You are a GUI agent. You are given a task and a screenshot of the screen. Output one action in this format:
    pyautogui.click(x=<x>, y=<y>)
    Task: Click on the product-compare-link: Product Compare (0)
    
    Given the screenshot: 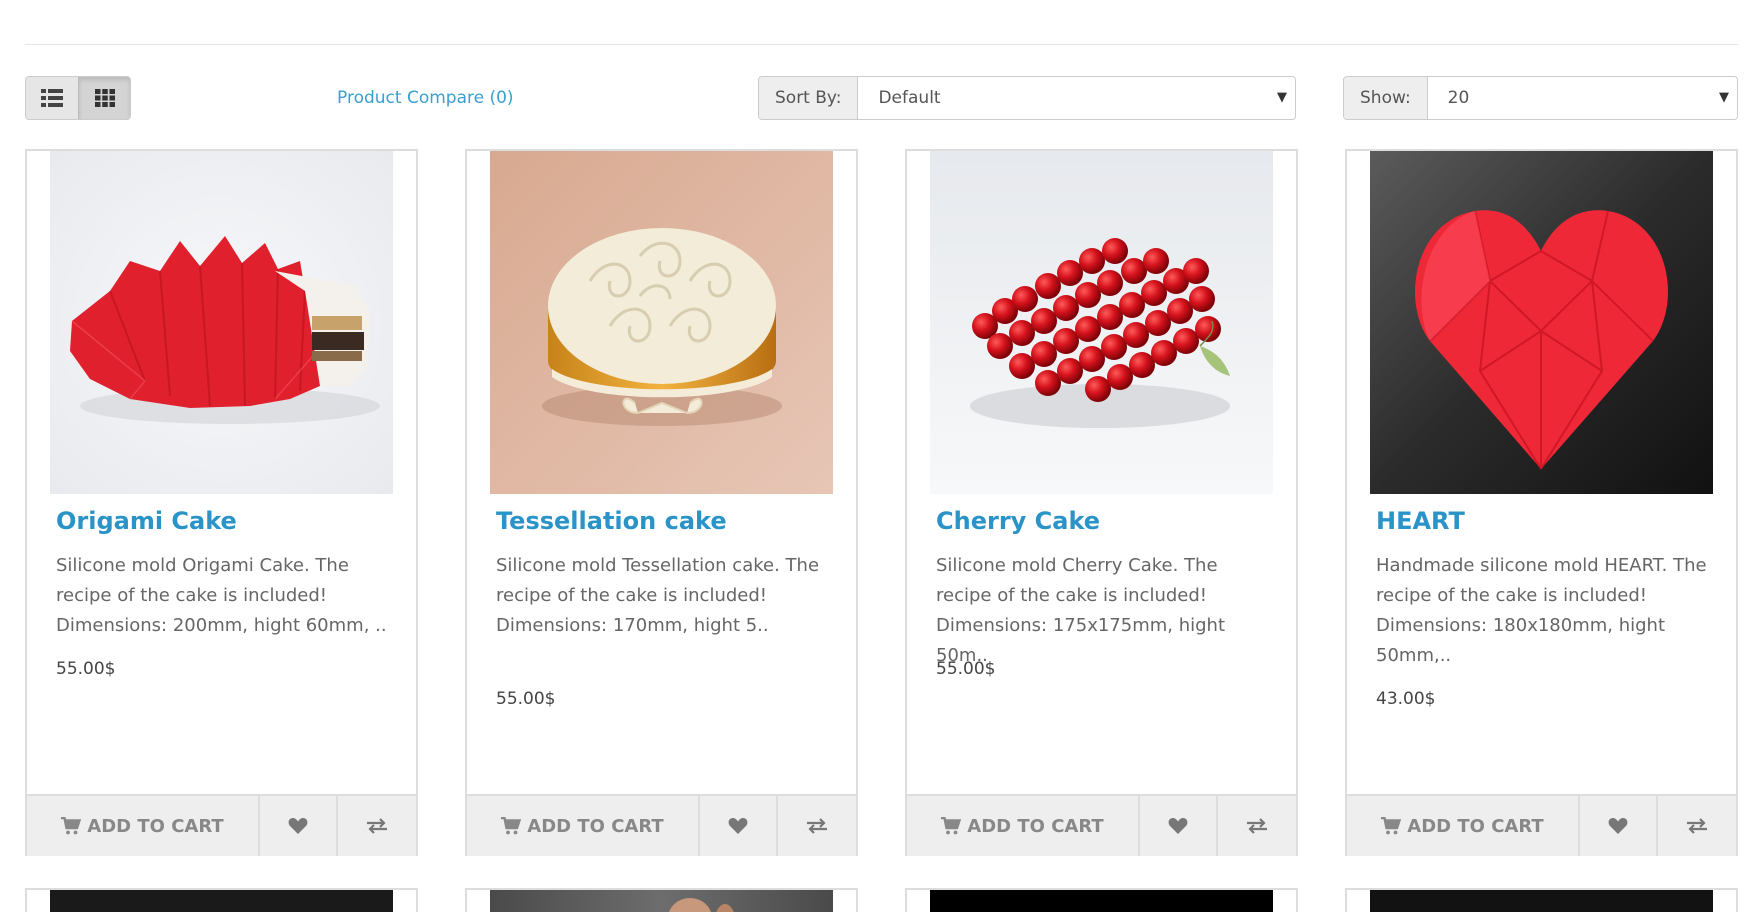 What is the action you would take?
    pyautogui.click(x=425, y=98)
    